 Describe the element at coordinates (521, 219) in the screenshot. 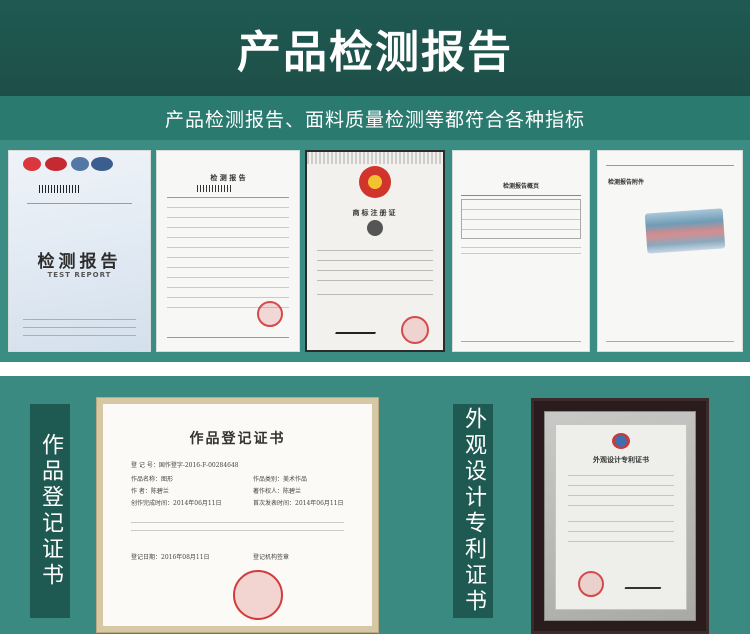

I see `summary-table` at that location.